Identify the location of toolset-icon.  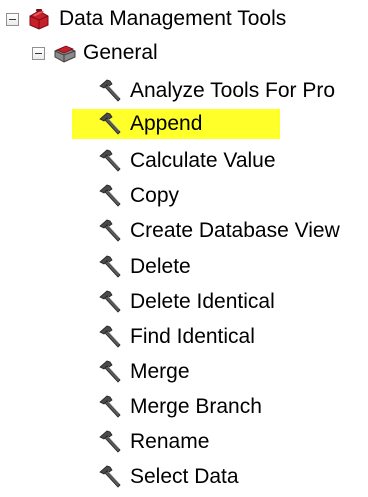
(65, 53).